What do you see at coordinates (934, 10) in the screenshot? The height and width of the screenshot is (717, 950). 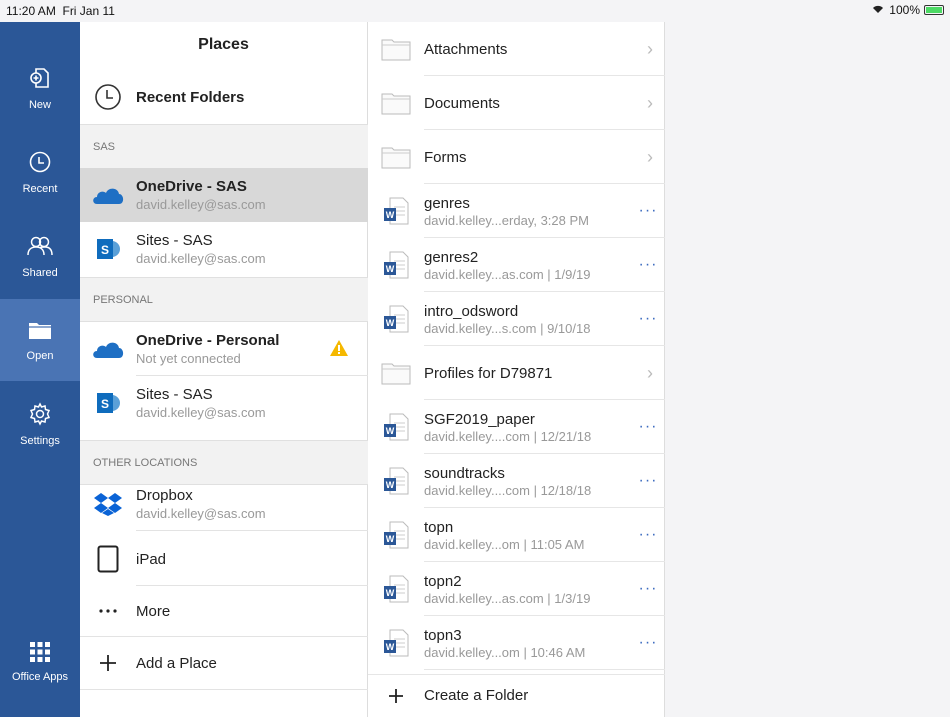 I see `battery-icon` at bounding box center [934, 10].